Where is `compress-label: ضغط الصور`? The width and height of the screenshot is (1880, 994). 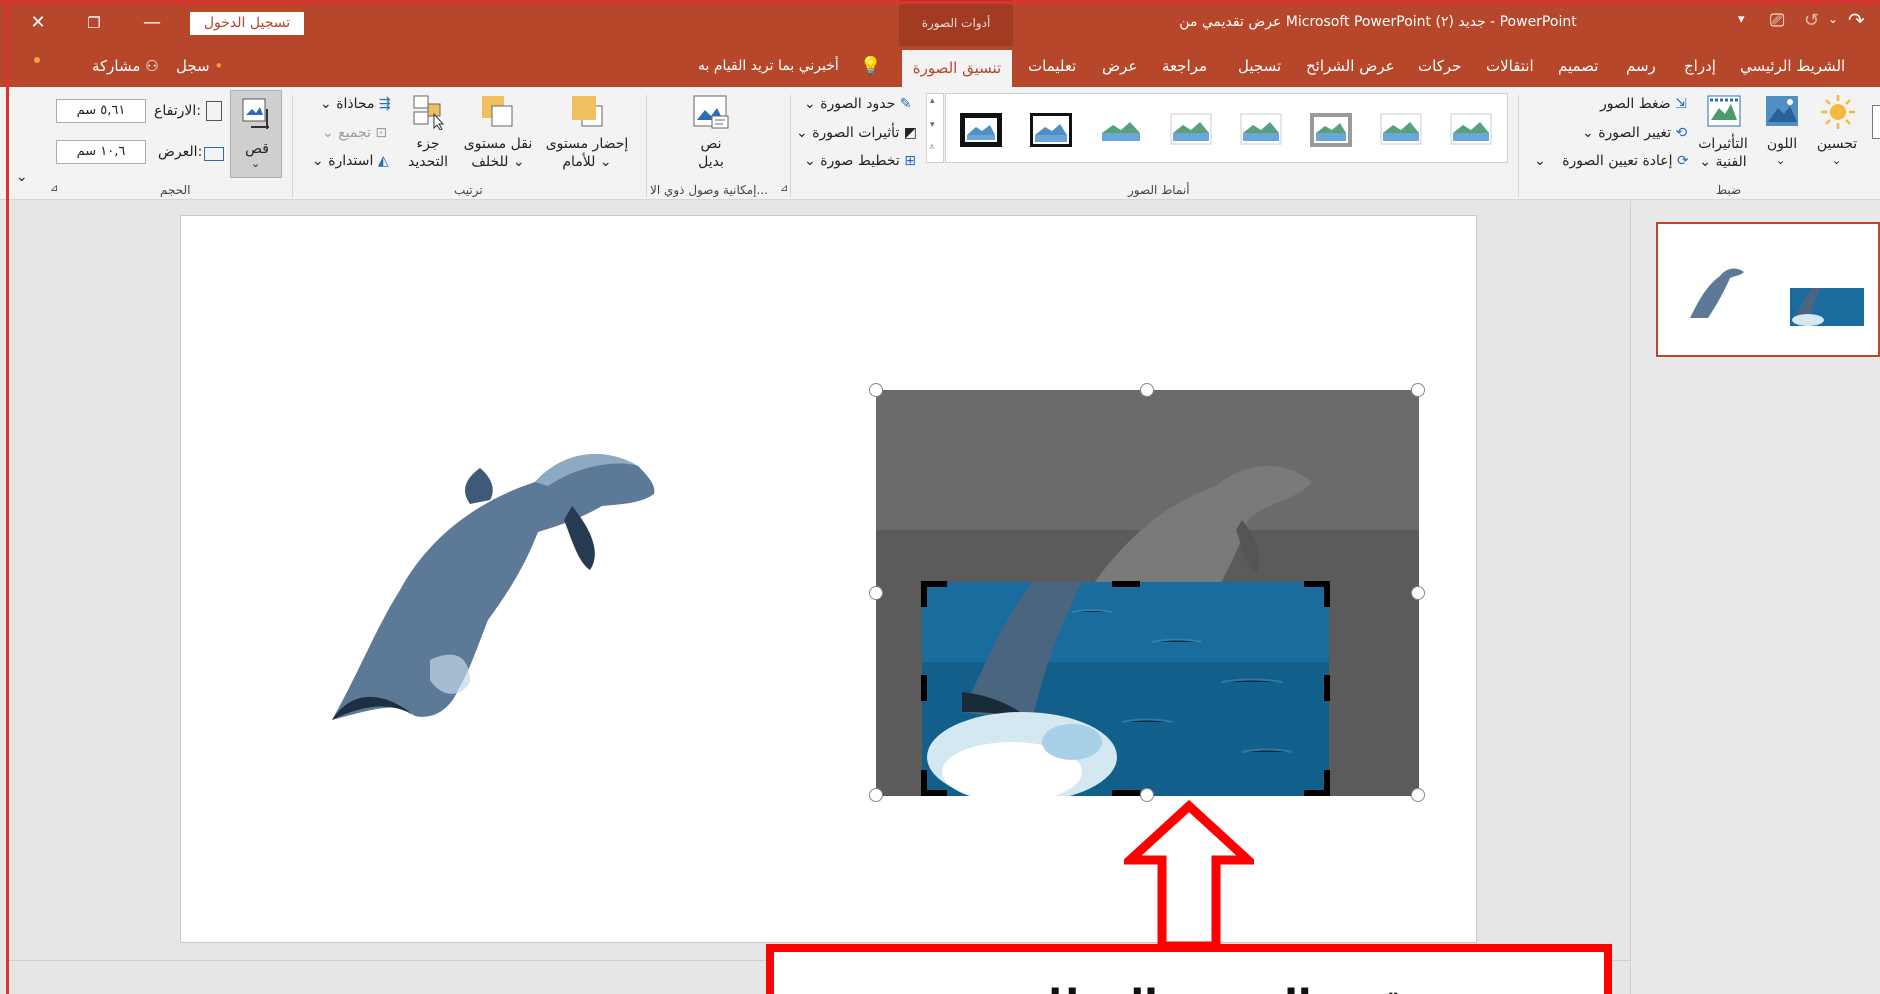
compress-label: ضغط الصور is located at coordinates (1635, 104).